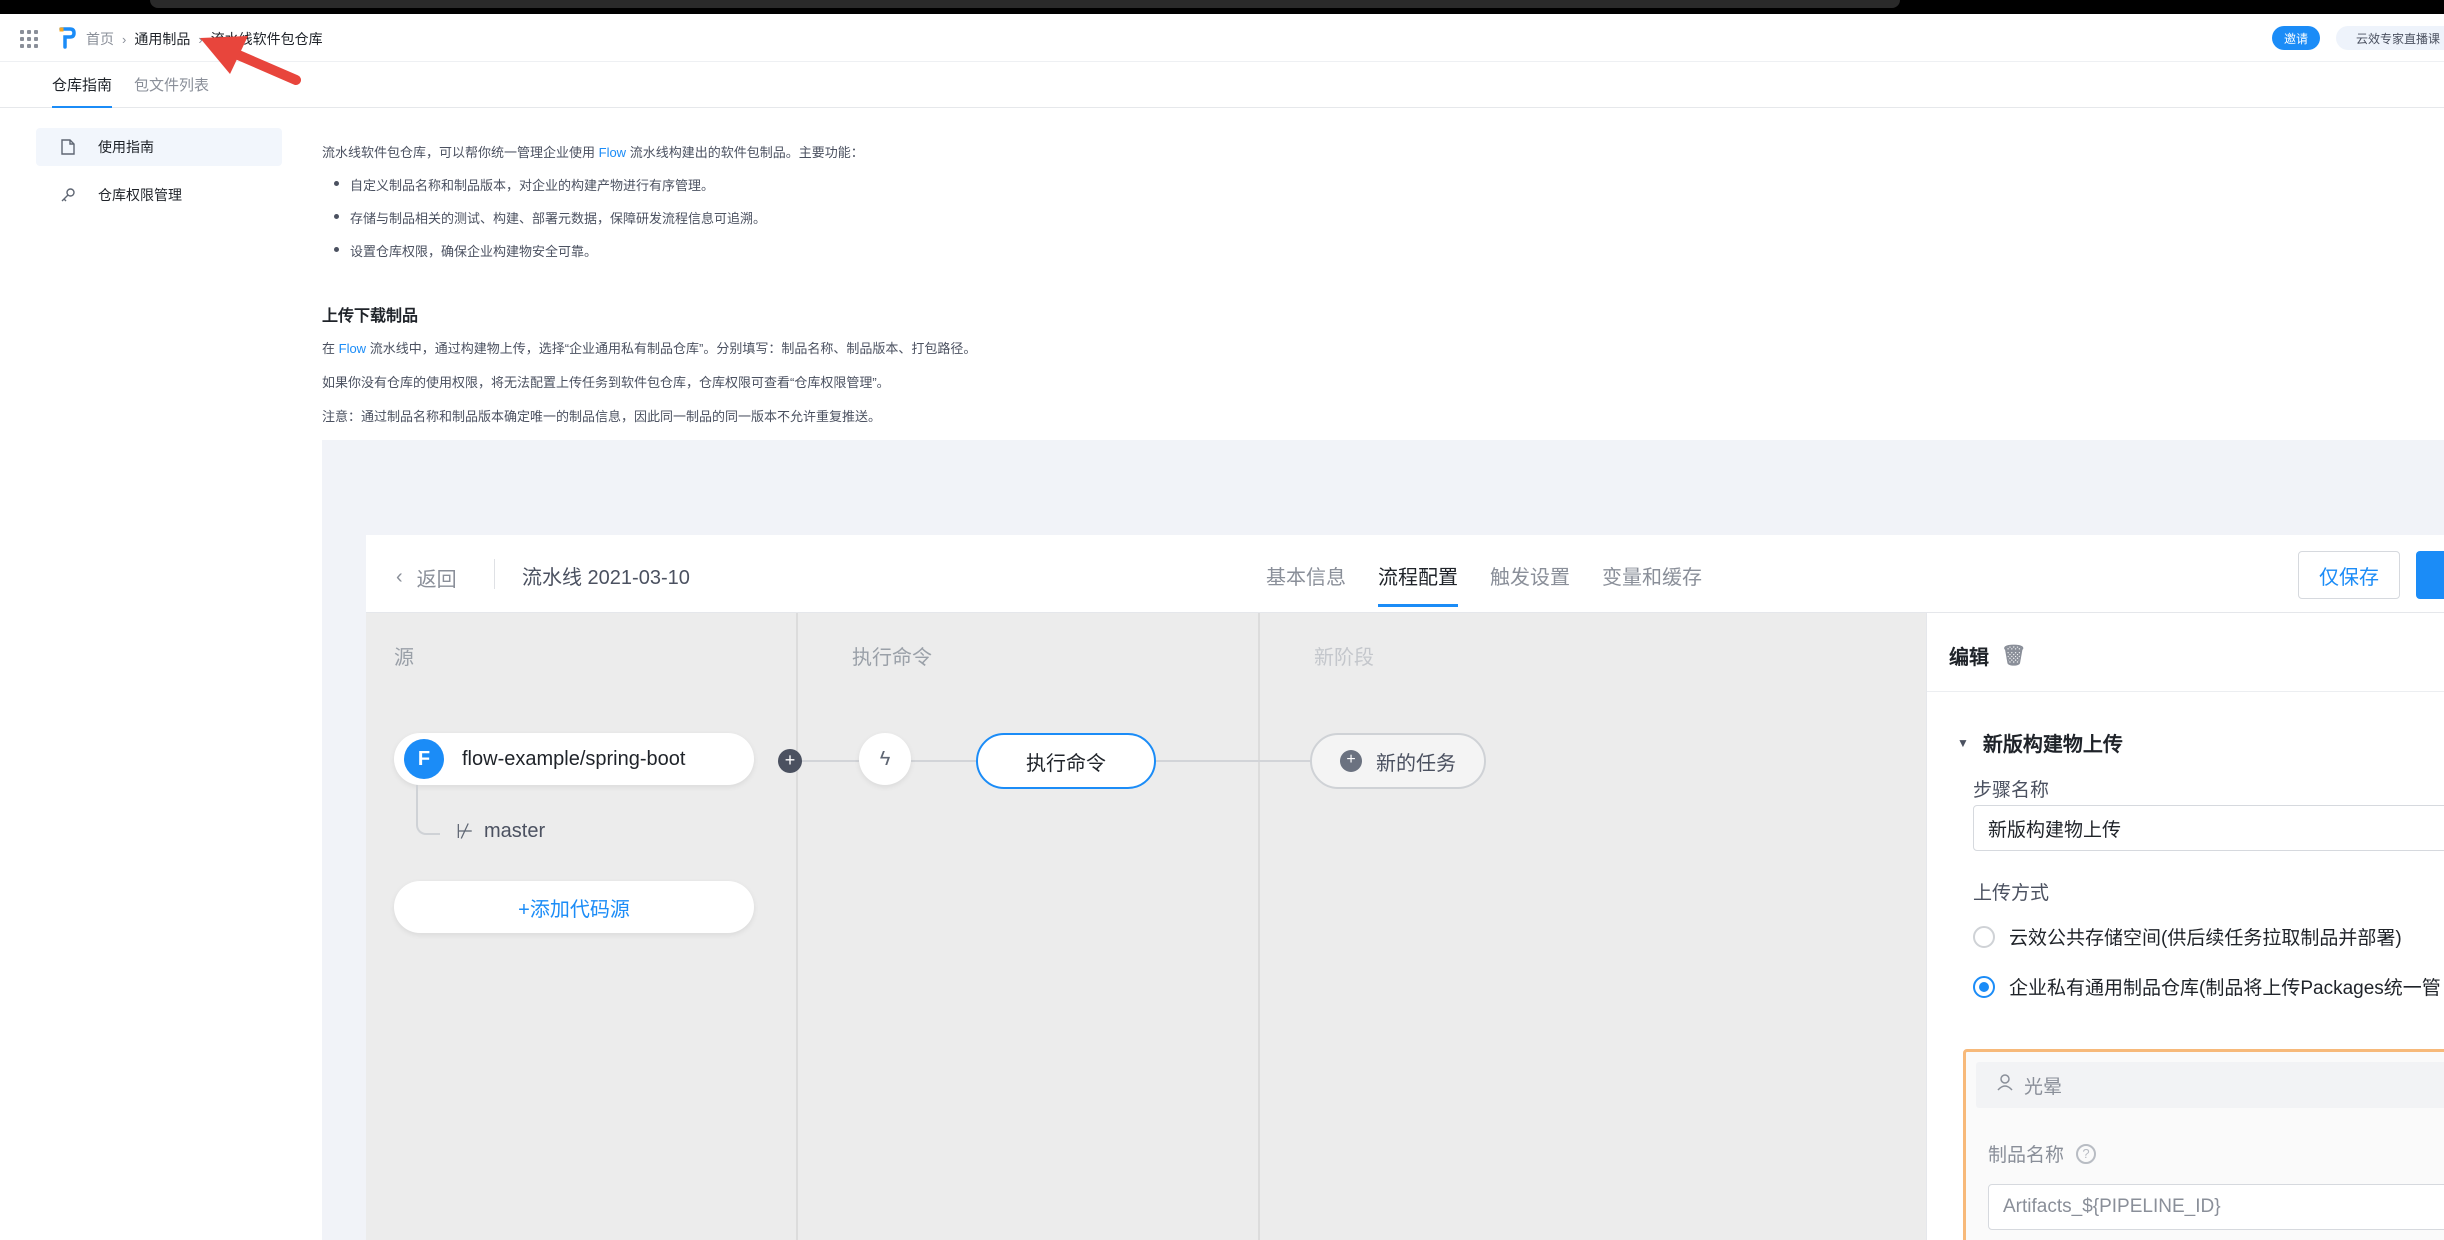 Image resolution: width=2444 pixels, height=1240 pixels. I want to click on branch-label: ⊬ master, so click(501, 831).